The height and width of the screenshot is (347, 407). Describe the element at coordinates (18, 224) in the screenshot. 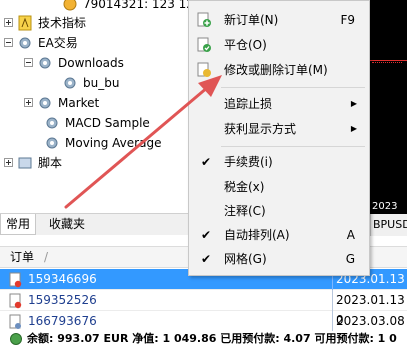

I see `tab-common: 常用` at that location.